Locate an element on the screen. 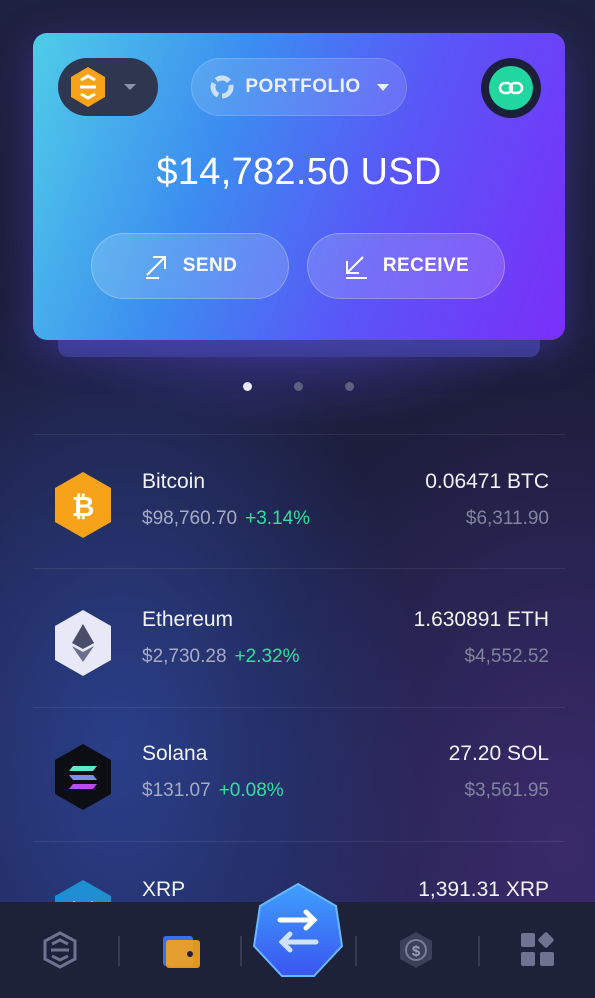  send-label: SEND is located at coordinates (210, 265).